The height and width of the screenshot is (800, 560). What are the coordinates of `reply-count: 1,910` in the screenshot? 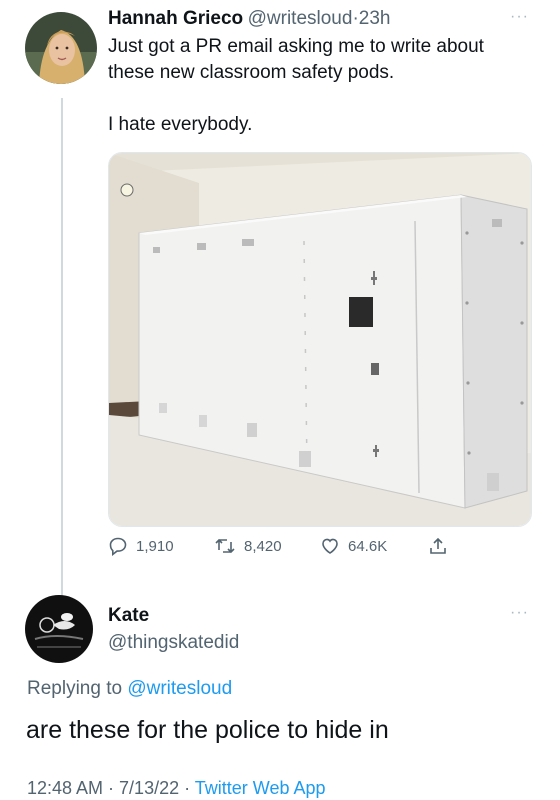 It's located at (155, 546).